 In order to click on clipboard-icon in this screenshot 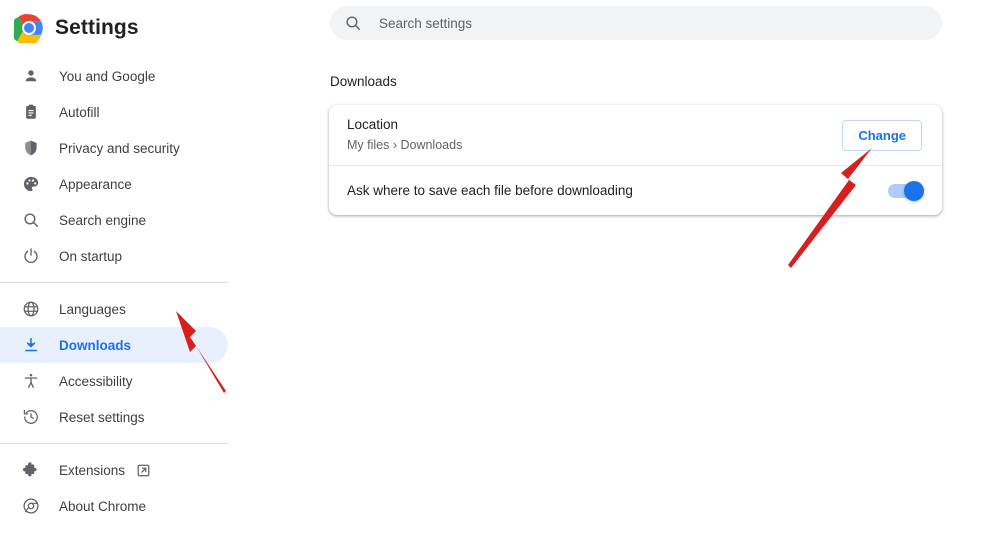, I will do `click(31, 112)`.